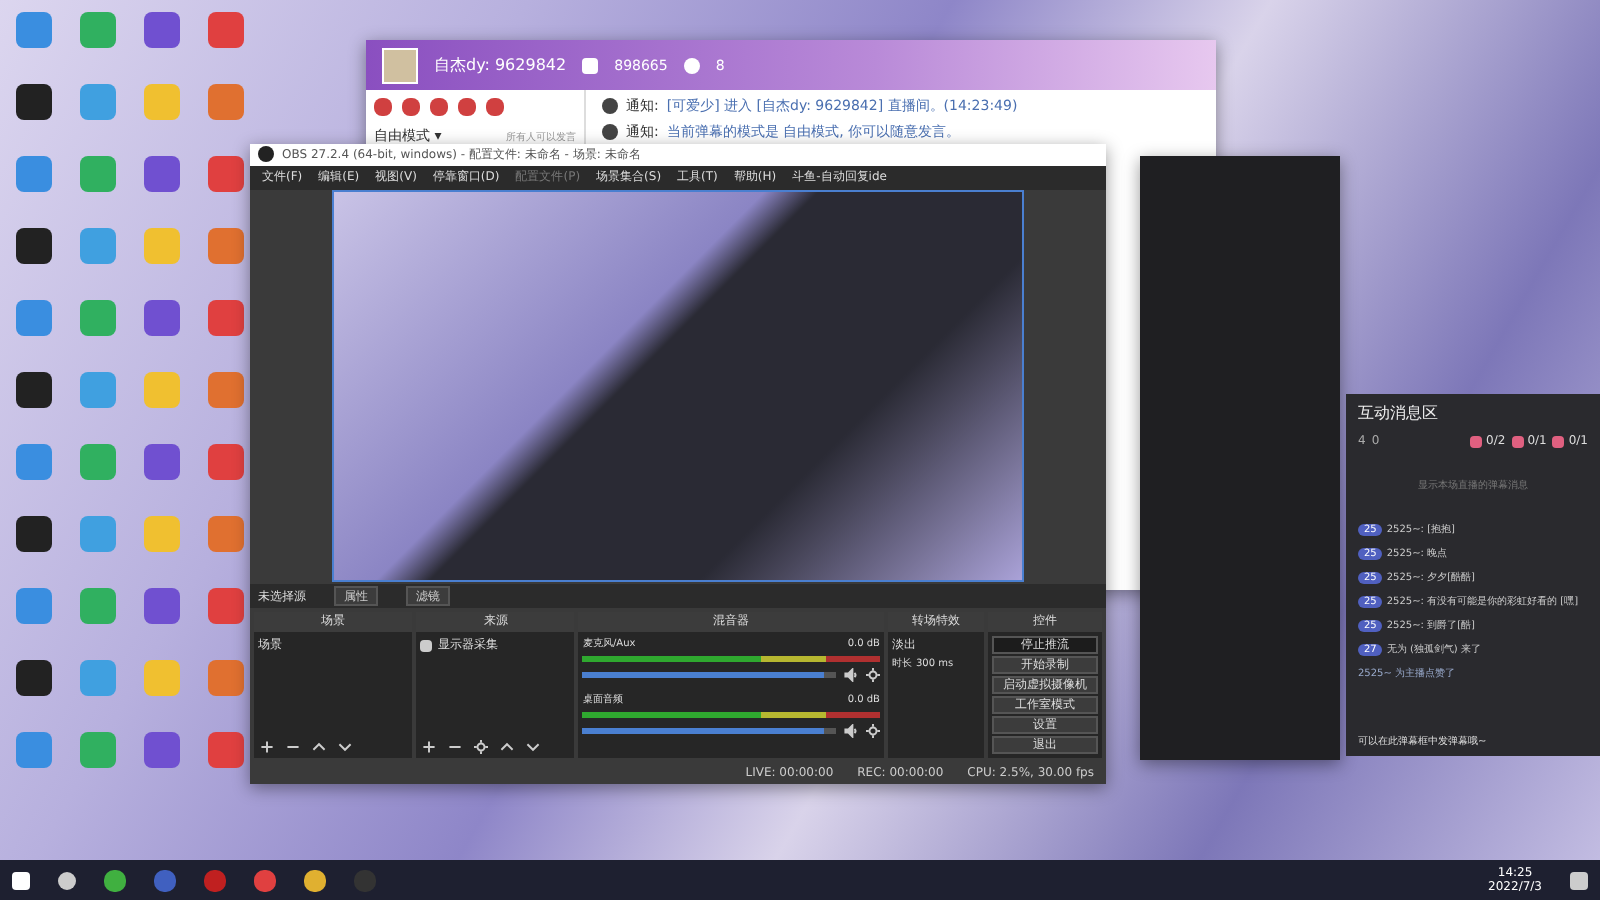 Image resolution: width=1600 pixels, height=900 pixels. I want to click on obs-logo-icon, so click(266, 154).